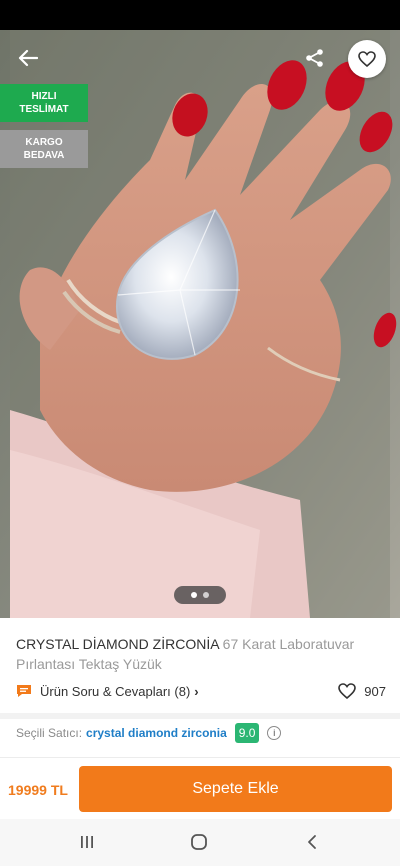 This screenshot has height=866, width=400. What do you see at coordinates (44, 142) in the screenshot?
I see `badge-line: KARGO` at bounding box center [44, 142].